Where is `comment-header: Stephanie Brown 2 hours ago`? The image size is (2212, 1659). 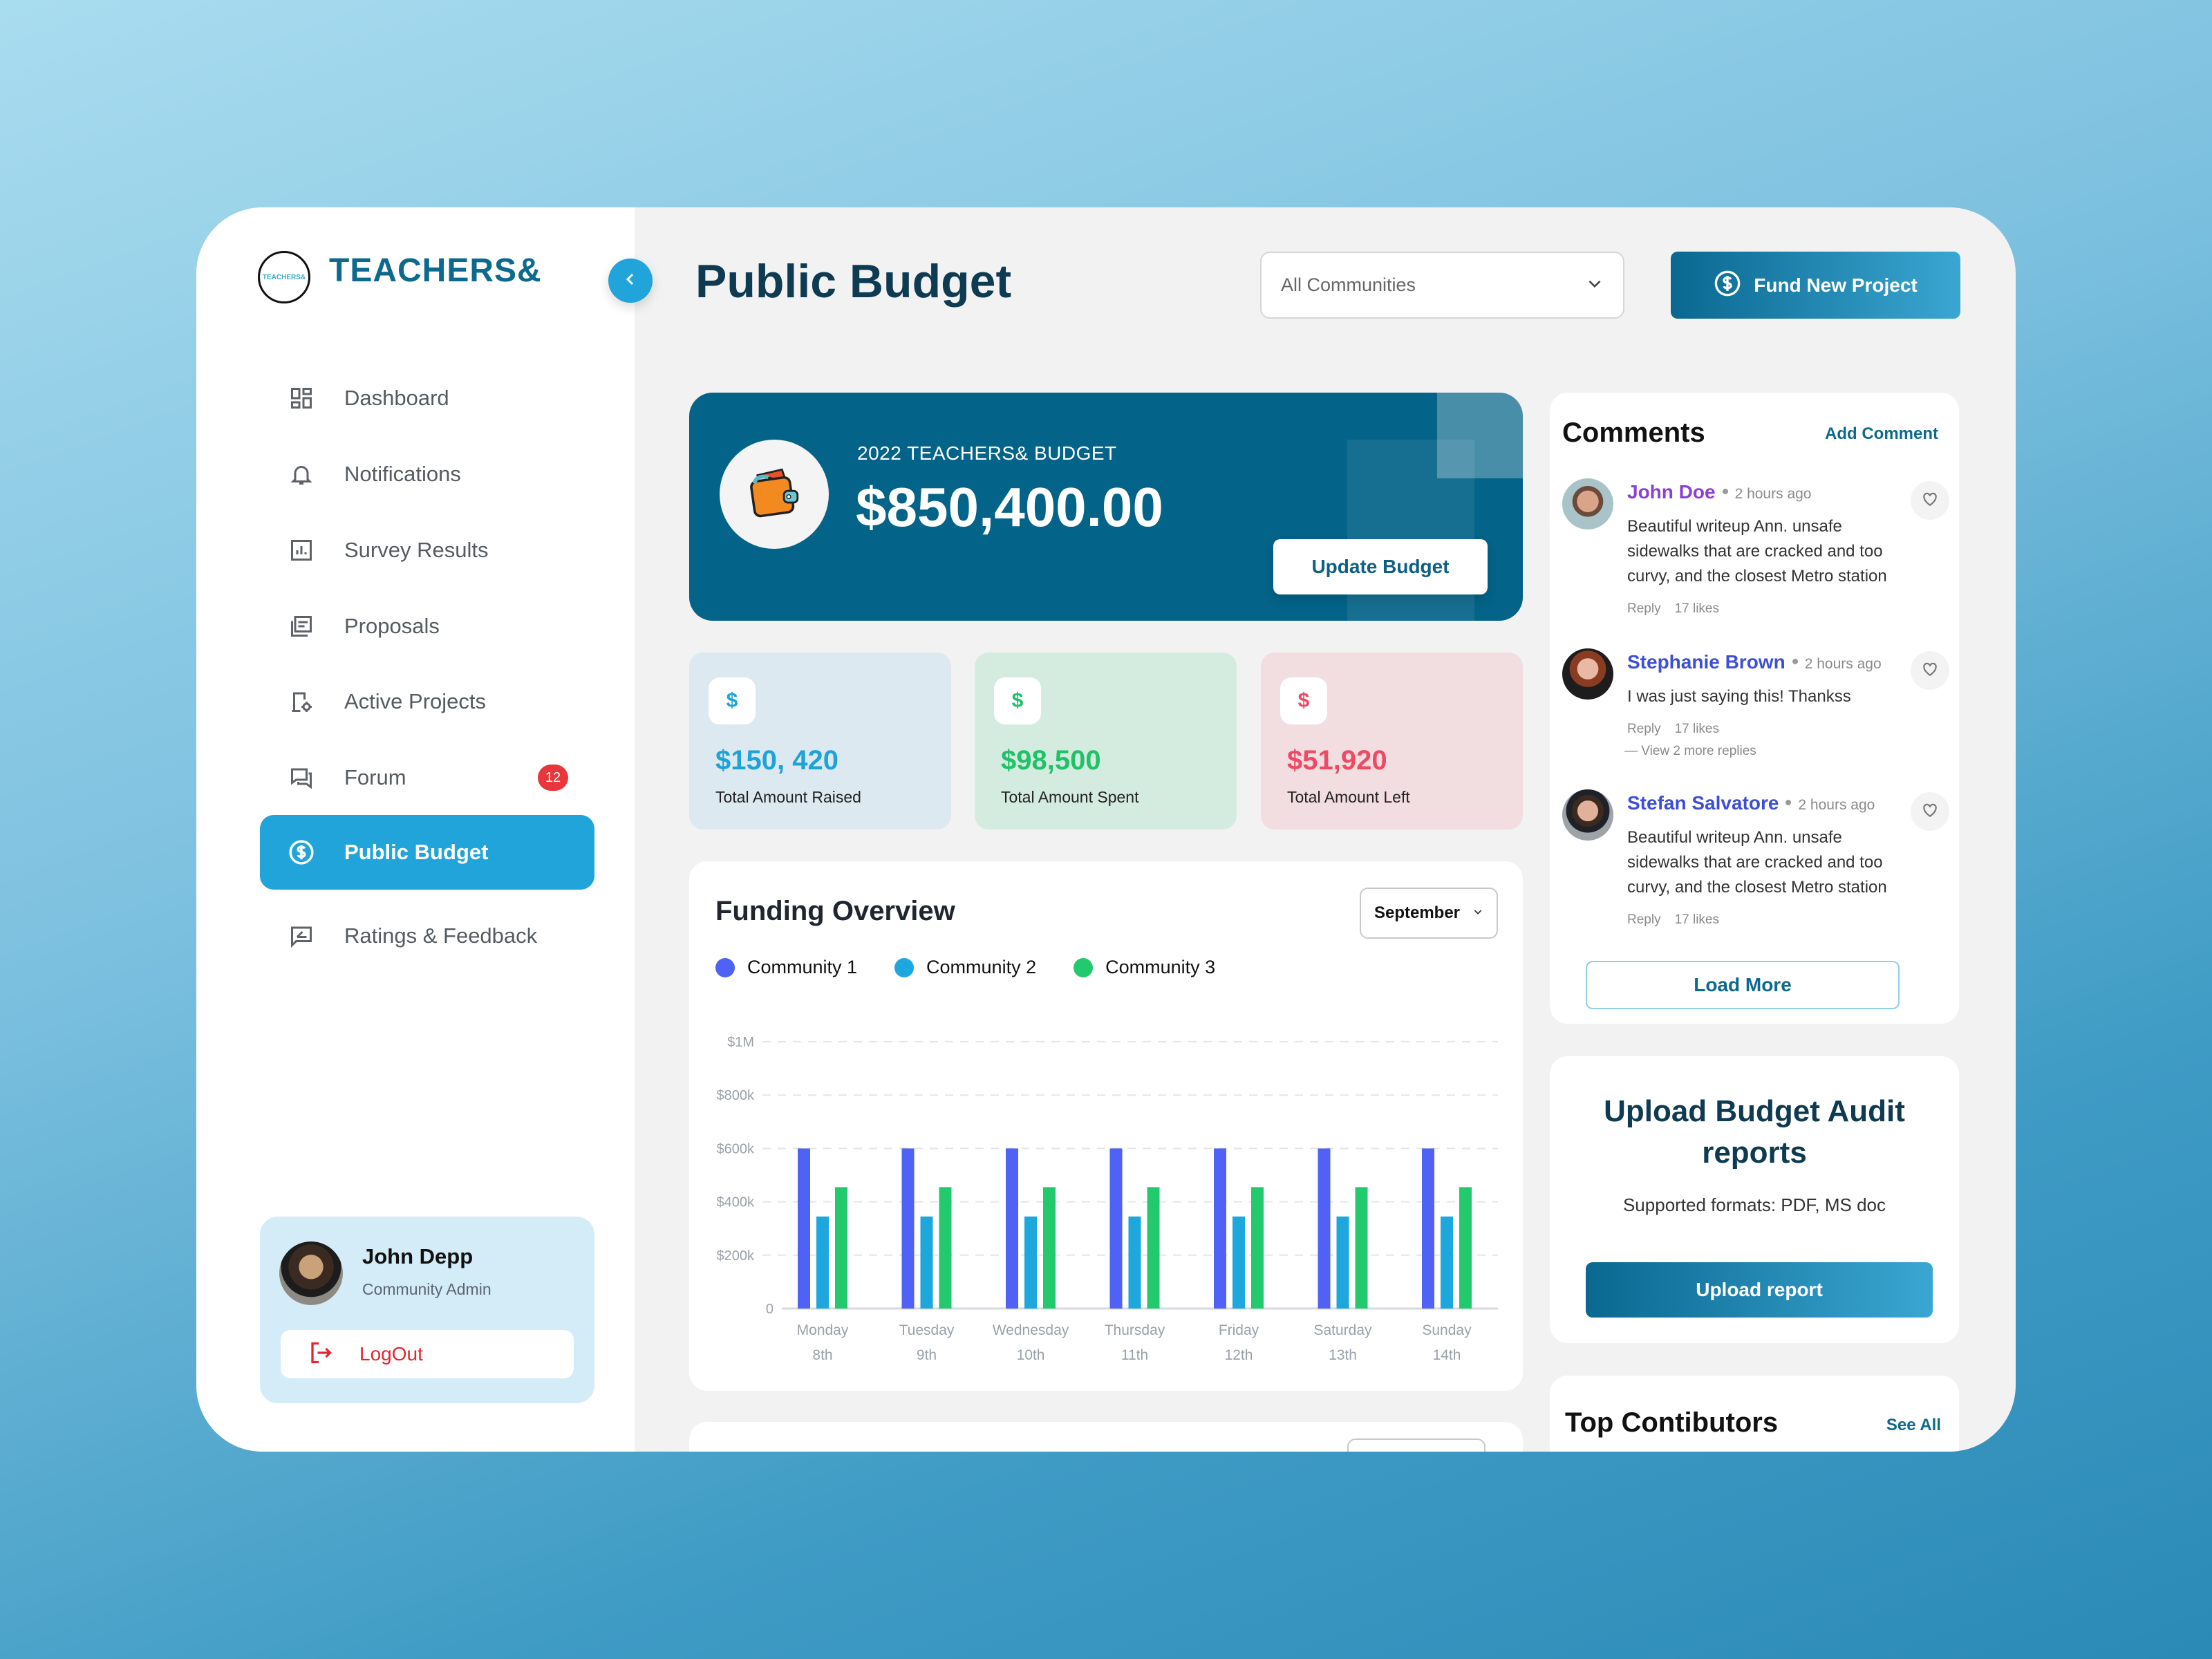 comment-header: Stephanie Brown 2 hours ago is located at coordinates (1755, 662).